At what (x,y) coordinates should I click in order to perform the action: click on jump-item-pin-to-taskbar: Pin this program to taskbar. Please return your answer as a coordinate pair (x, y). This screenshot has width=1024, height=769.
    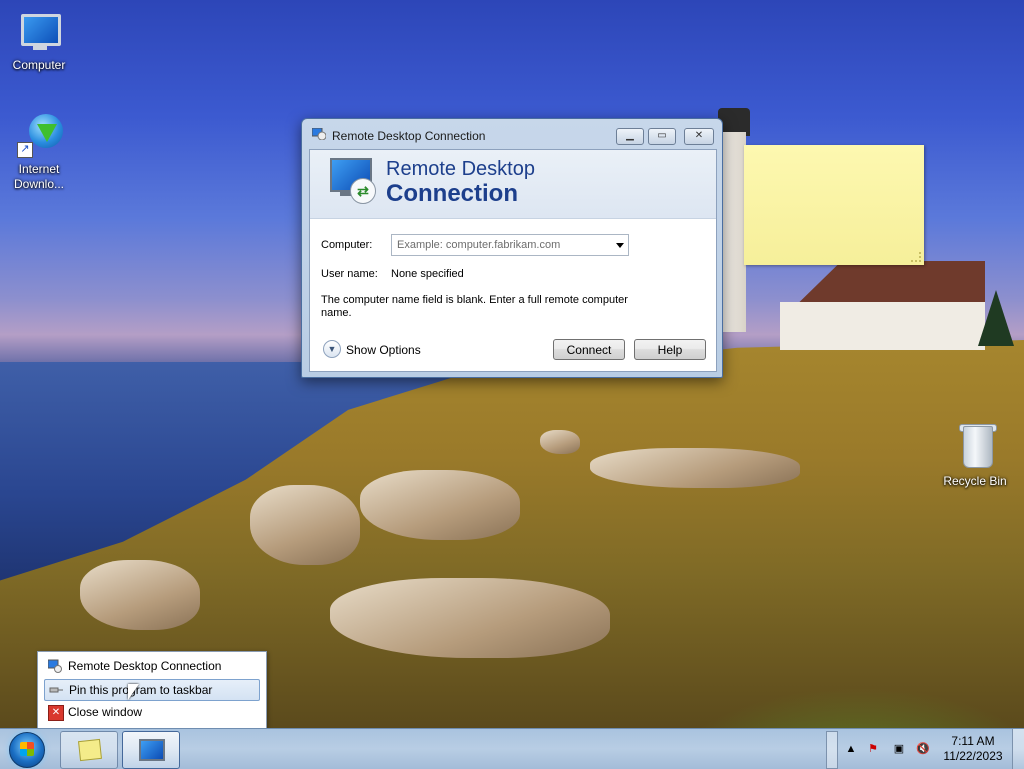
    Looking at the image, I should click on (152, 690).